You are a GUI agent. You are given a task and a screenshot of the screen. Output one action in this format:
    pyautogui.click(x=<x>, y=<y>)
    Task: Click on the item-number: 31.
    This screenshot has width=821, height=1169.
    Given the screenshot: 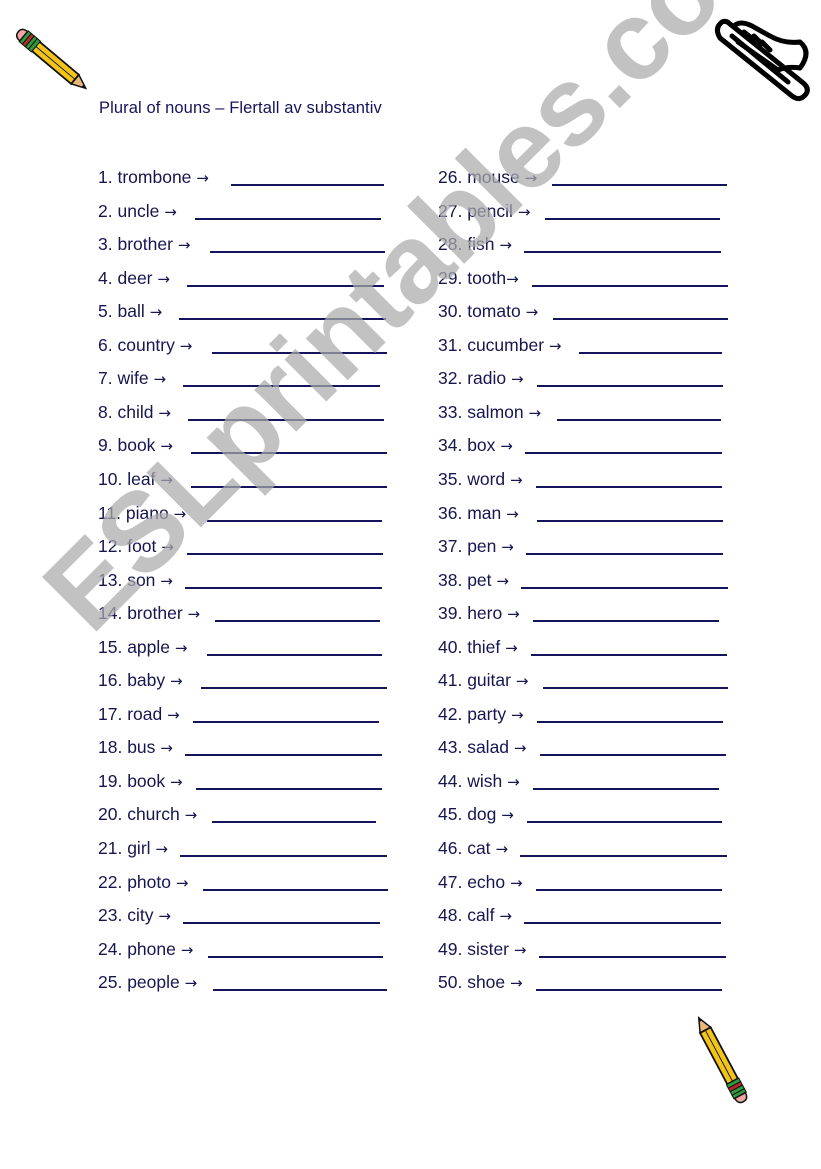 What is the action you would take?
    pyautogui.click(x=450, y=345)
    